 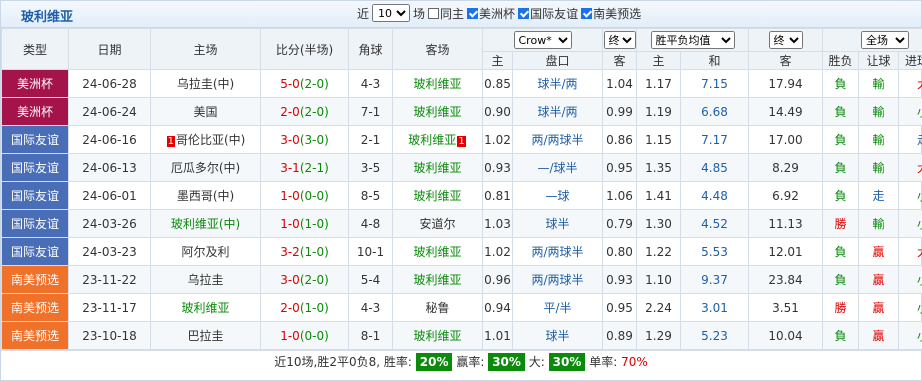 What do you see at coordinates (542, 40) in the screenshot?
I see `company-select: Crow*` at bounding box center [542, 40].